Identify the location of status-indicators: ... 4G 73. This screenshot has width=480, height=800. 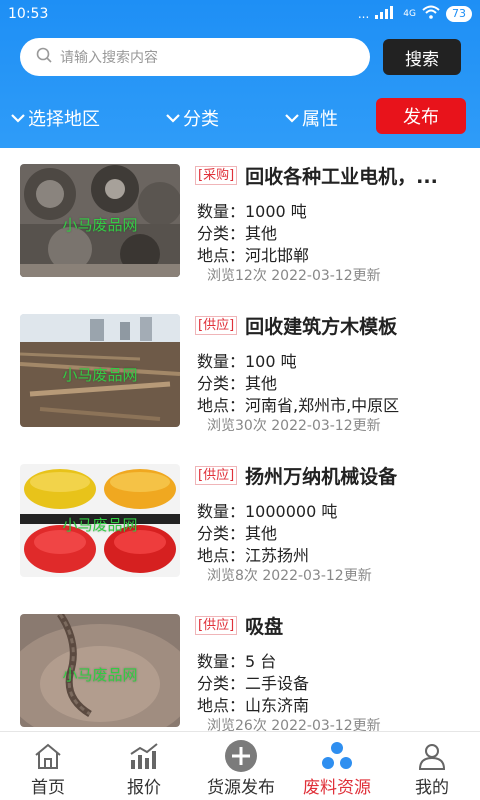
(415, 13).